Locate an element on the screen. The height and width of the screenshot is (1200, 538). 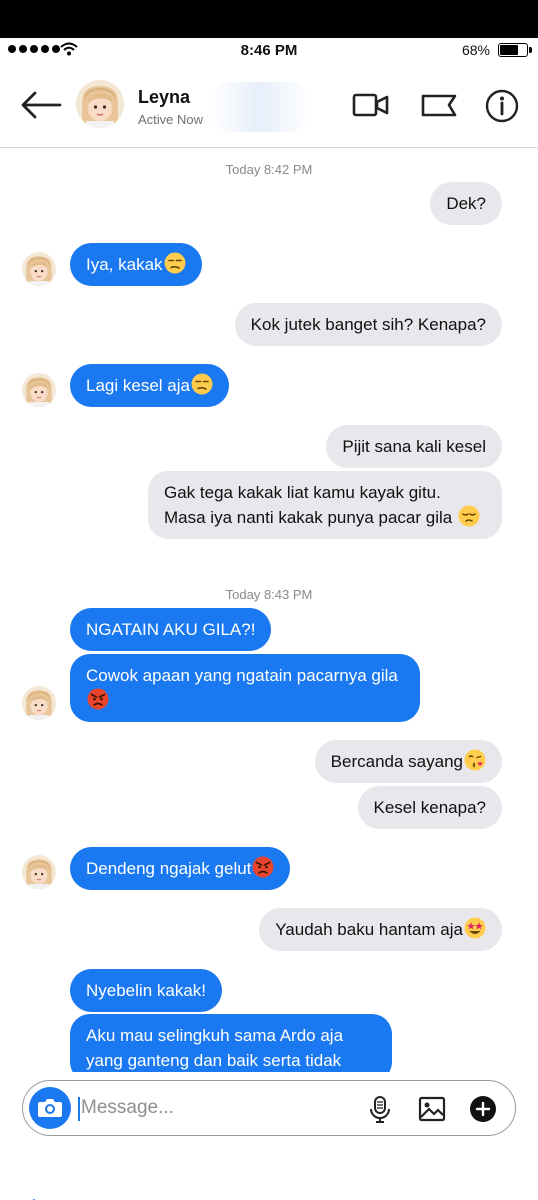
microphone-icon is located at coordinates (380, 1109).